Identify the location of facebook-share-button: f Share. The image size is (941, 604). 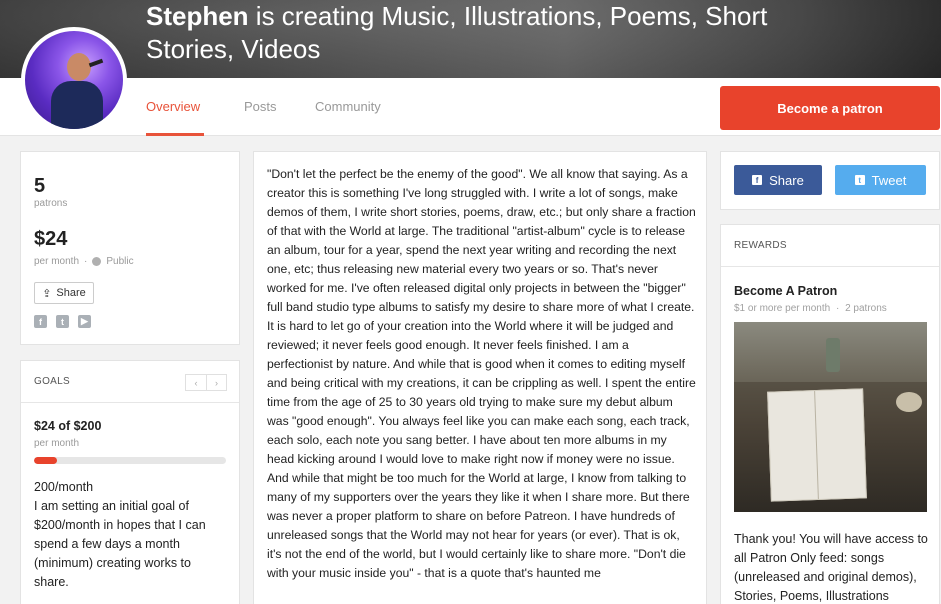
(778, 180).